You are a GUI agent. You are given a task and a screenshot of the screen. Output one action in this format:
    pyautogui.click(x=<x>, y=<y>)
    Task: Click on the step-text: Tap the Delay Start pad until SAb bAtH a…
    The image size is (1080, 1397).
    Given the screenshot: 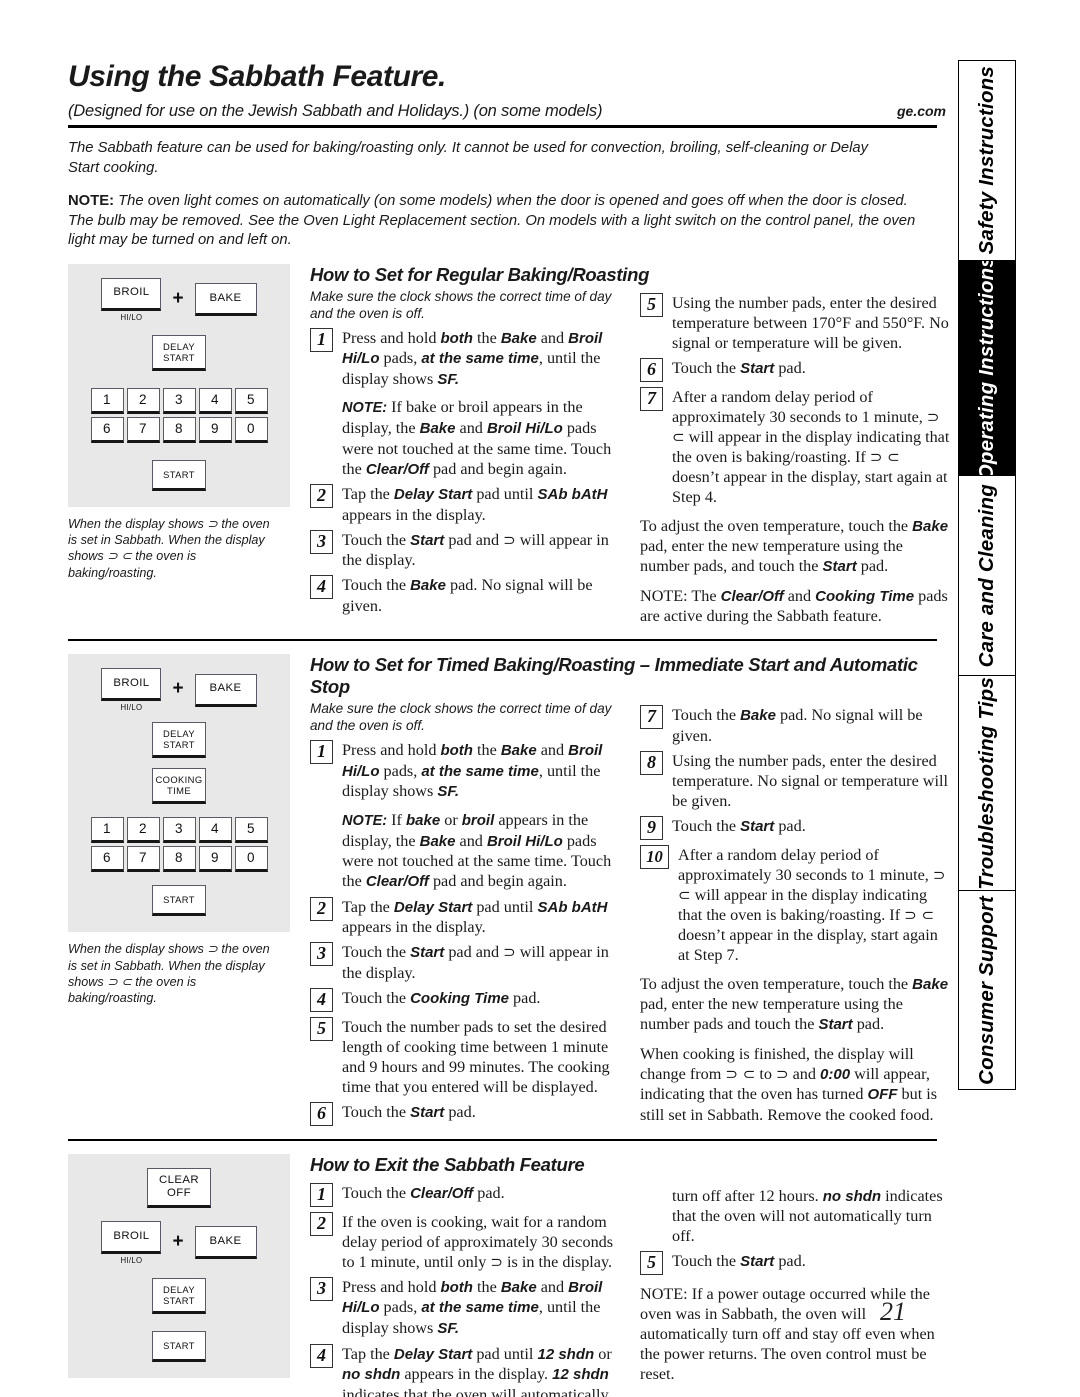 What is the action you would take?
    pyautogui.click(x=475, y=917)
    